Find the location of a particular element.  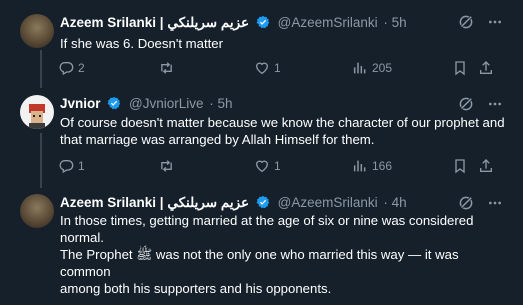

reply-button: 1 is located at coordinates (71, 166).